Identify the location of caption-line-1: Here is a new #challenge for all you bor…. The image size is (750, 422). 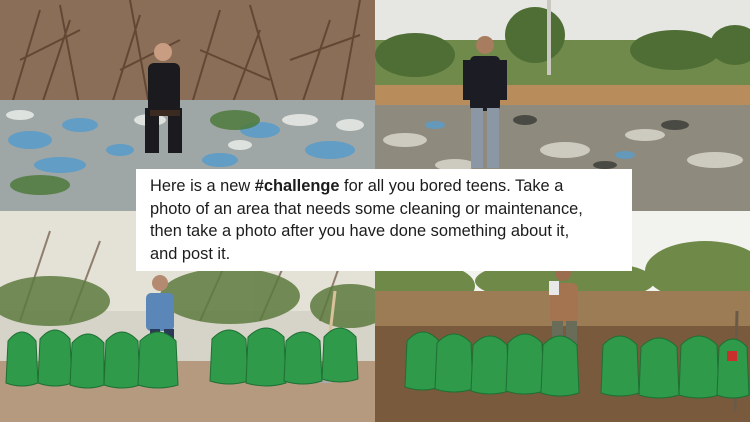
(386, 186).